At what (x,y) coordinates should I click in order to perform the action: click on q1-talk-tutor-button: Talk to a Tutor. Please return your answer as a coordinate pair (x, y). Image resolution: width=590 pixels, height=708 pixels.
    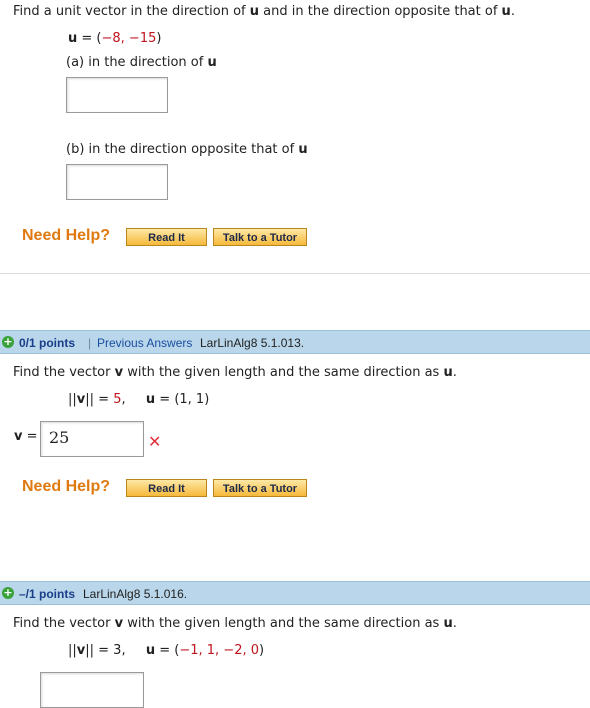
    Looking at the image, I should click on (260, 237).